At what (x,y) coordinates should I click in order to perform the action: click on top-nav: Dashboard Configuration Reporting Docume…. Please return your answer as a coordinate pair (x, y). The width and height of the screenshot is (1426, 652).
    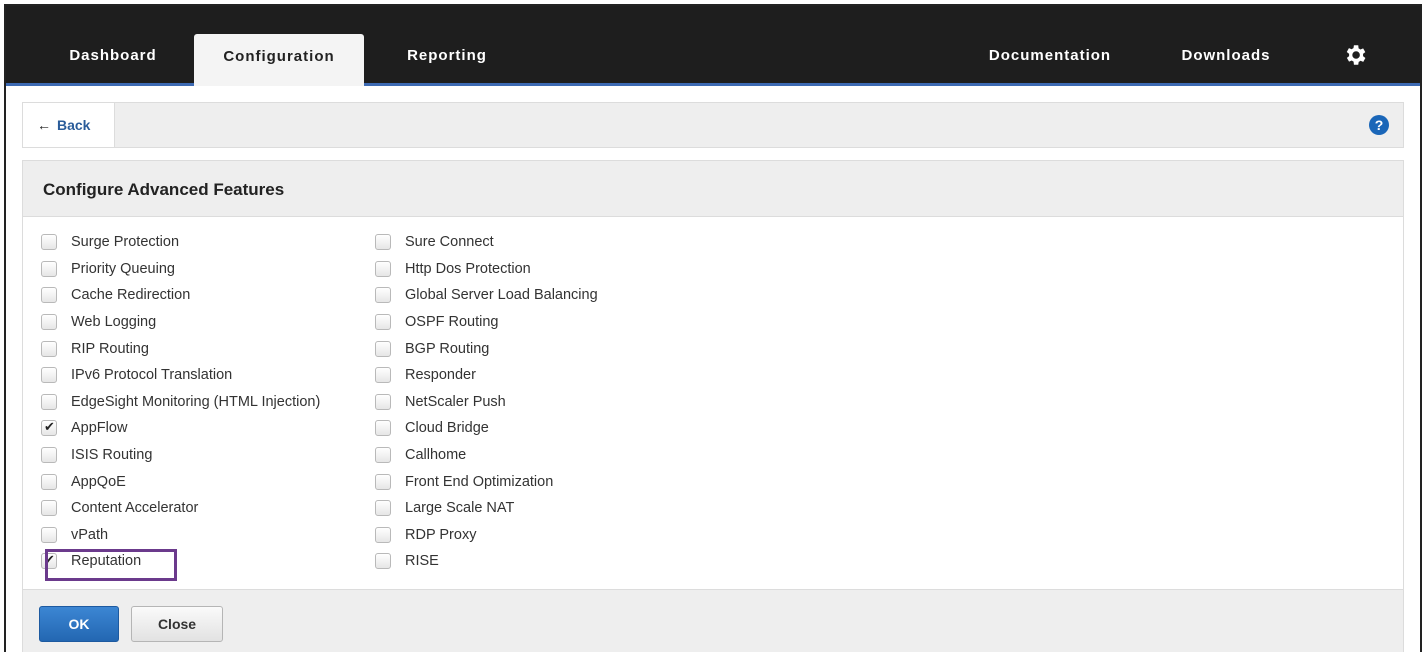
    Looking at the image, I should click on (713, 46).